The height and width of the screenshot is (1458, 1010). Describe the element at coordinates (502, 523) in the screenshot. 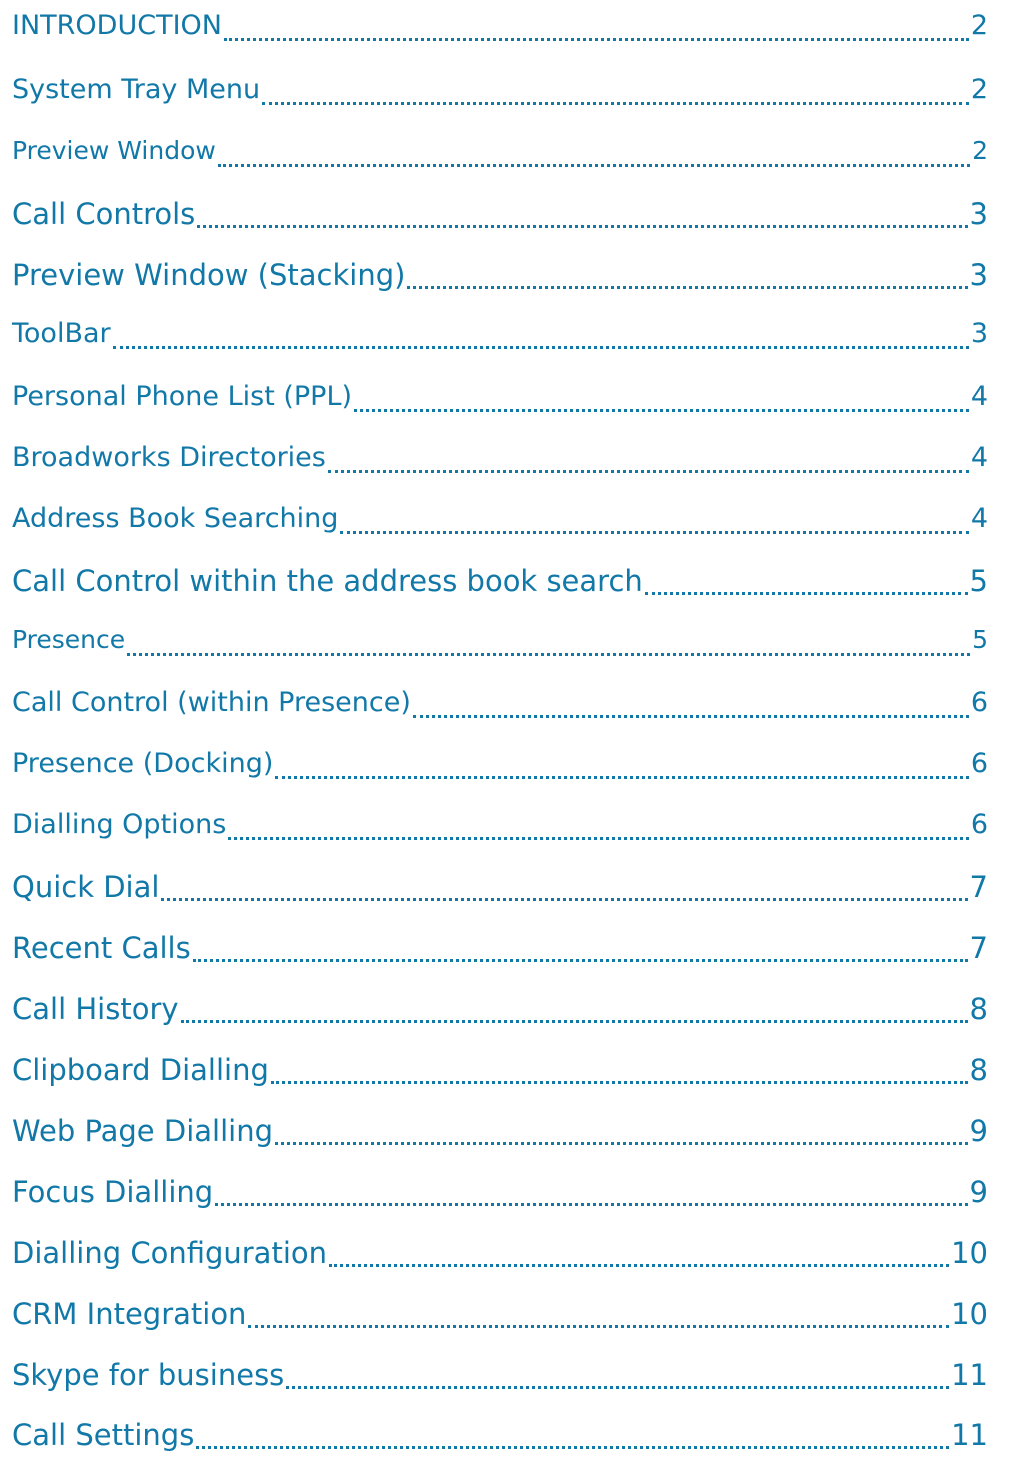

I see `toc-entry-address-book-searching: Address Book Searching 4` at that location.